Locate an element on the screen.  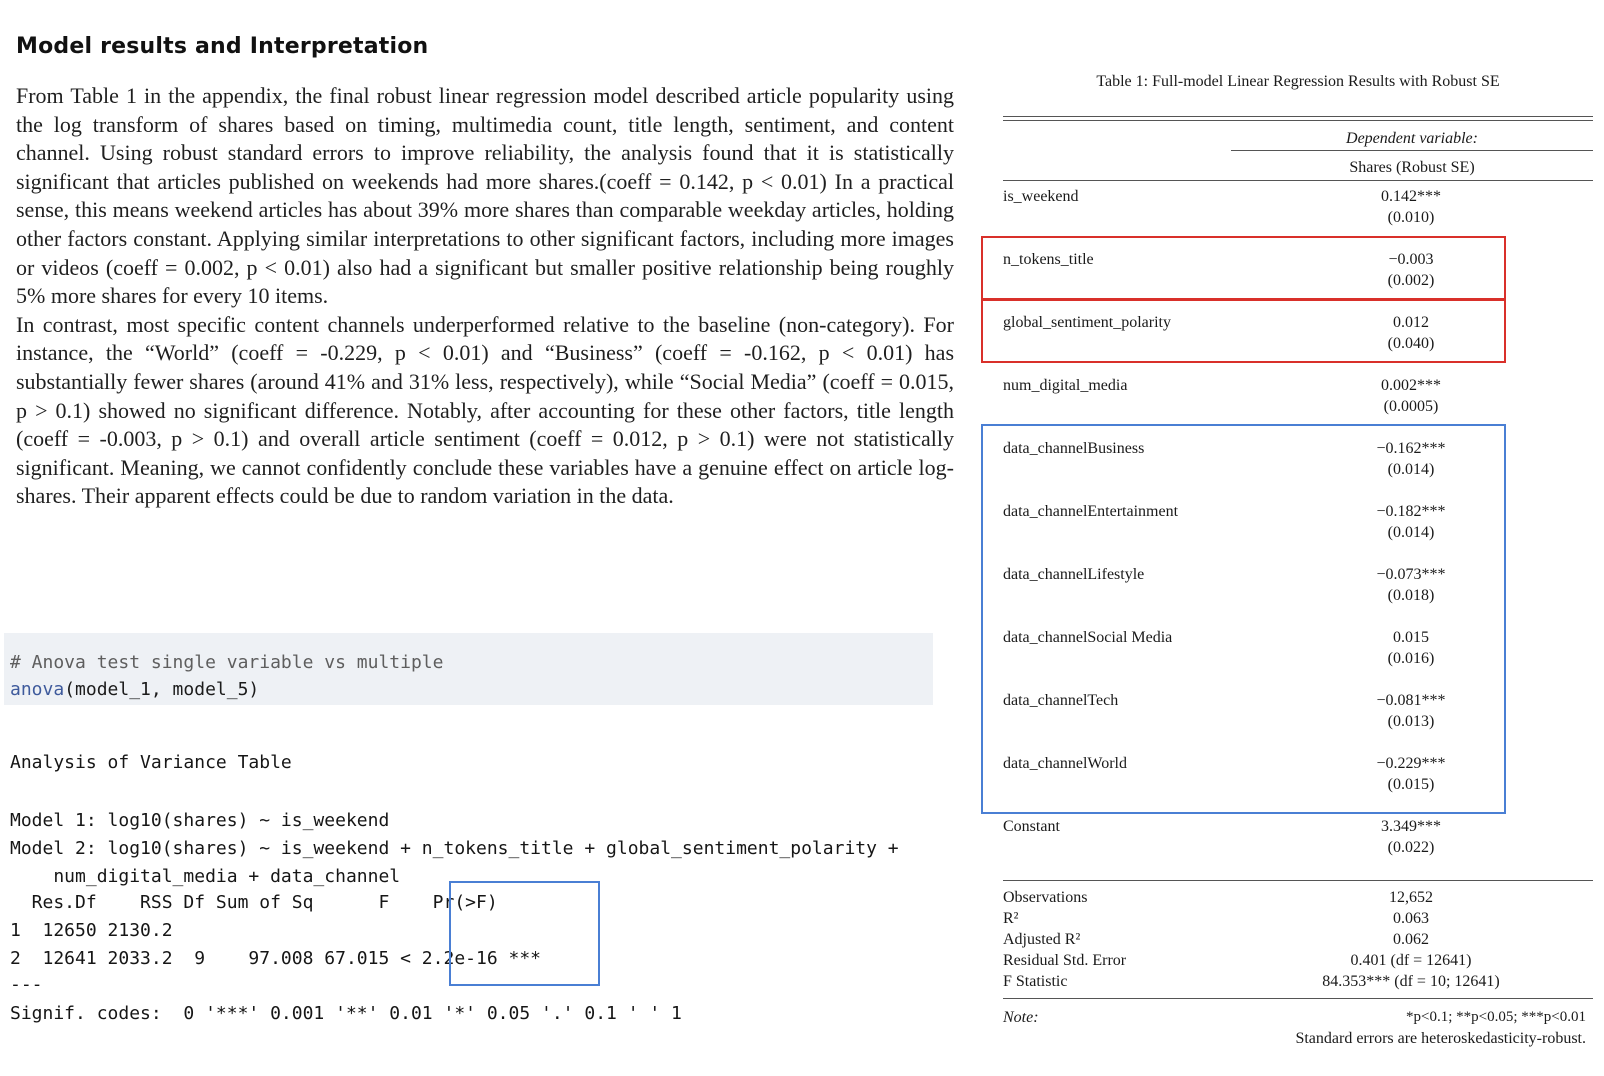
code-args: (model_1, model_5) is located at coordinates (162, 689).